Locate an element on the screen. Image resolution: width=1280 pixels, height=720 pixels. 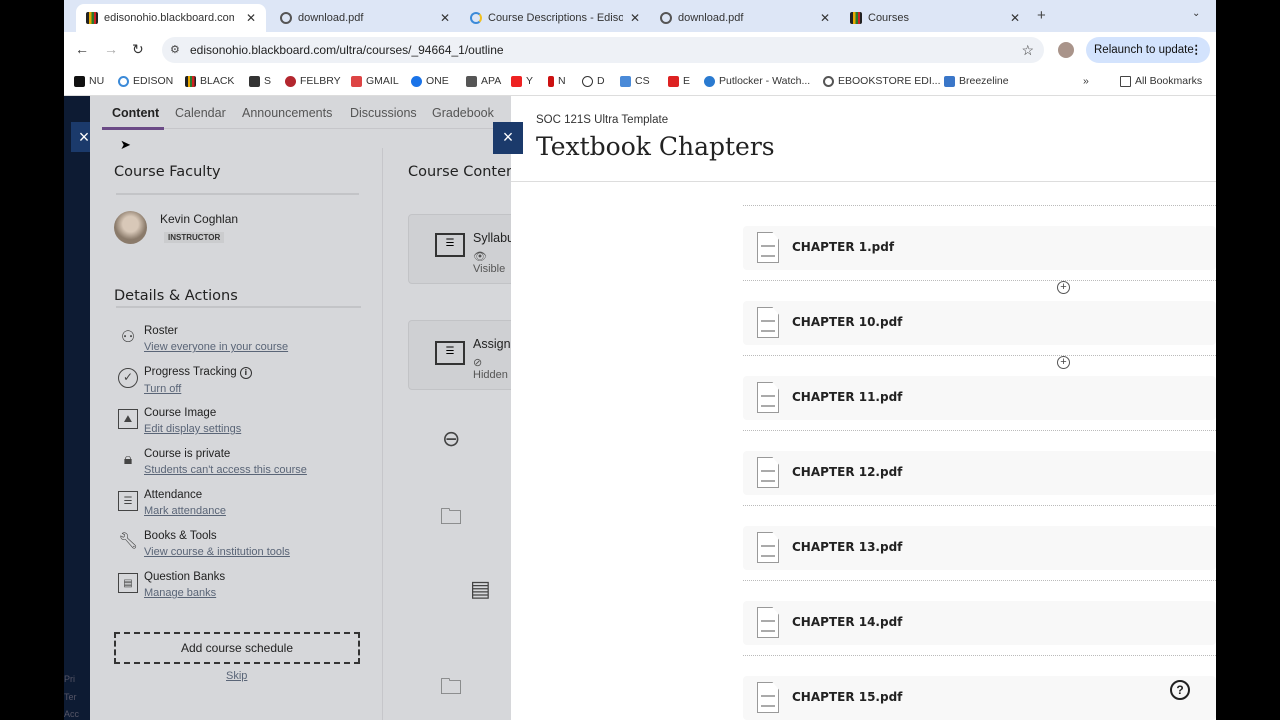
instructor-name: Kevin Coghlan is located at coordinates (199, 219).